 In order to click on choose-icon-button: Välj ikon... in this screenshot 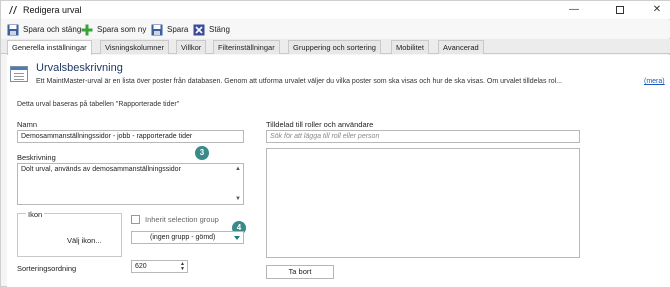, I will do `click(92, 242)`.